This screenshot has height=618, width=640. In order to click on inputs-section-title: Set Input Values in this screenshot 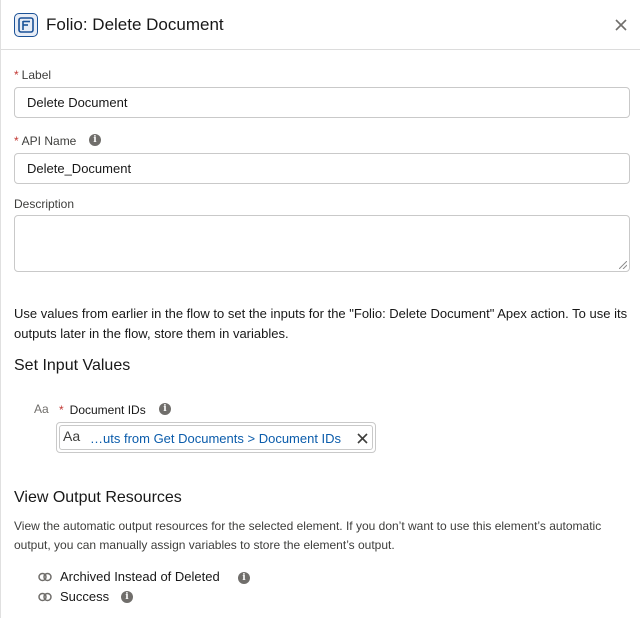, I will do `click(72, 365)`.